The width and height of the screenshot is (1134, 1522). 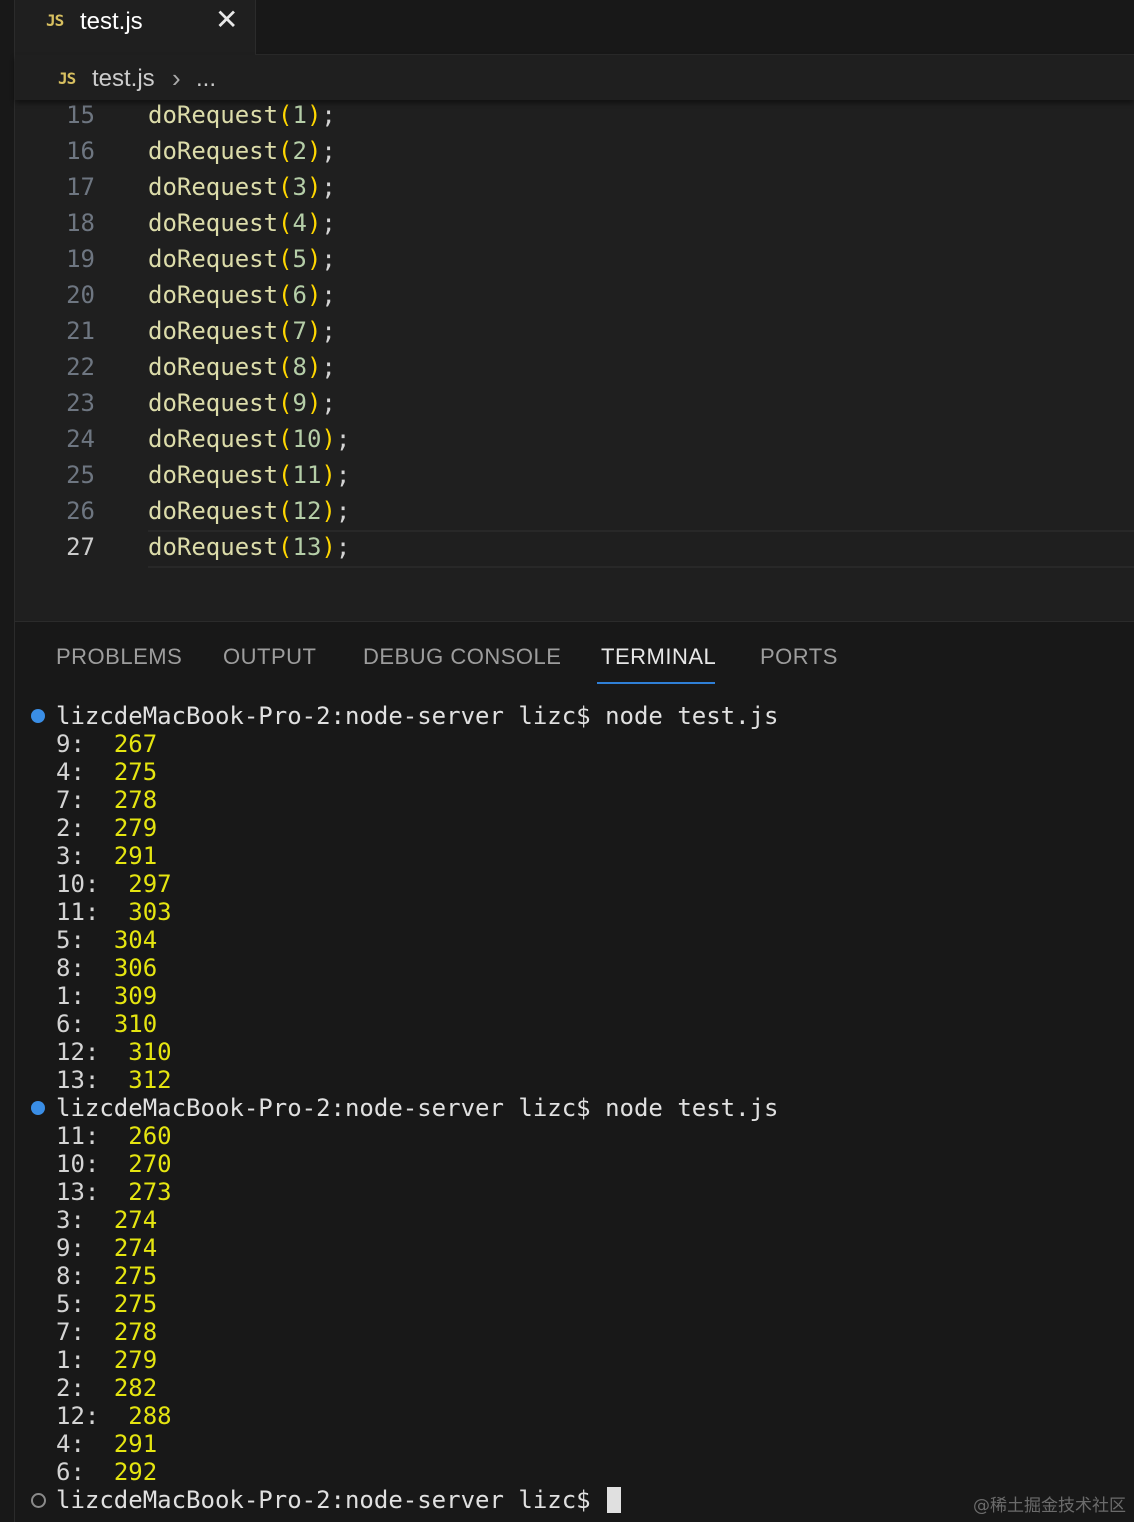 I want to click on watermark: @稀土掘金技术社区, so click(x=1049, y=1506).